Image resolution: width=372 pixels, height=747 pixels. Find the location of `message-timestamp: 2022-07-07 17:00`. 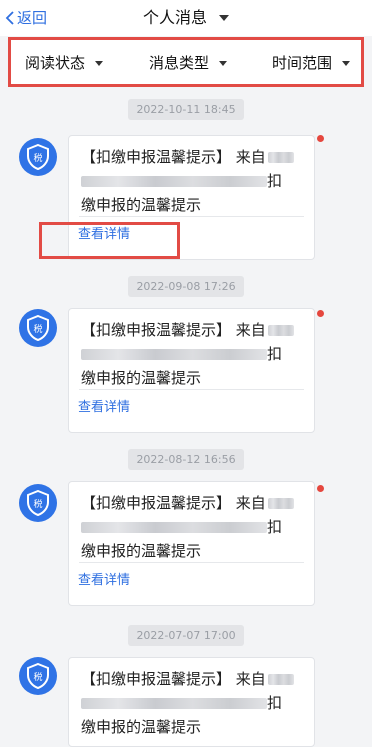

message-timestamp: 2022-07-07 17:00 is located at coordinates (186, 635).